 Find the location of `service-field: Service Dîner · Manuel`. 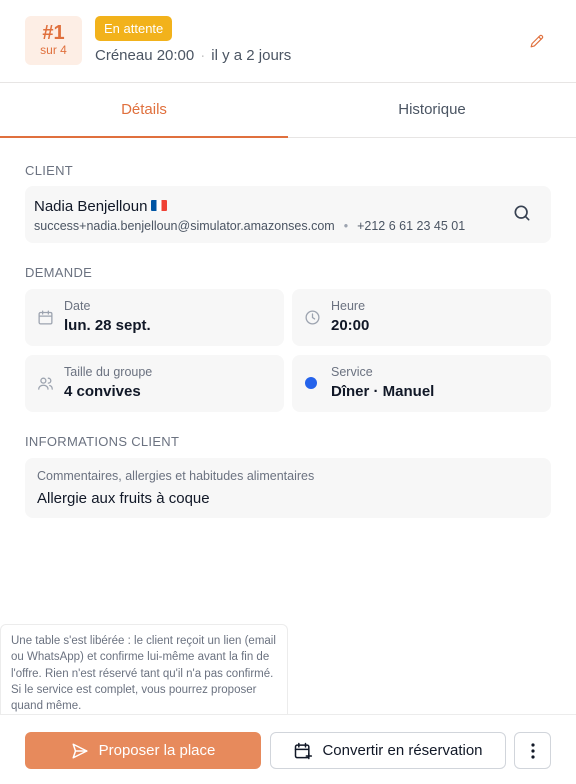

service-field: Service Dîner · Manuel is located at coordinates (421, 383).